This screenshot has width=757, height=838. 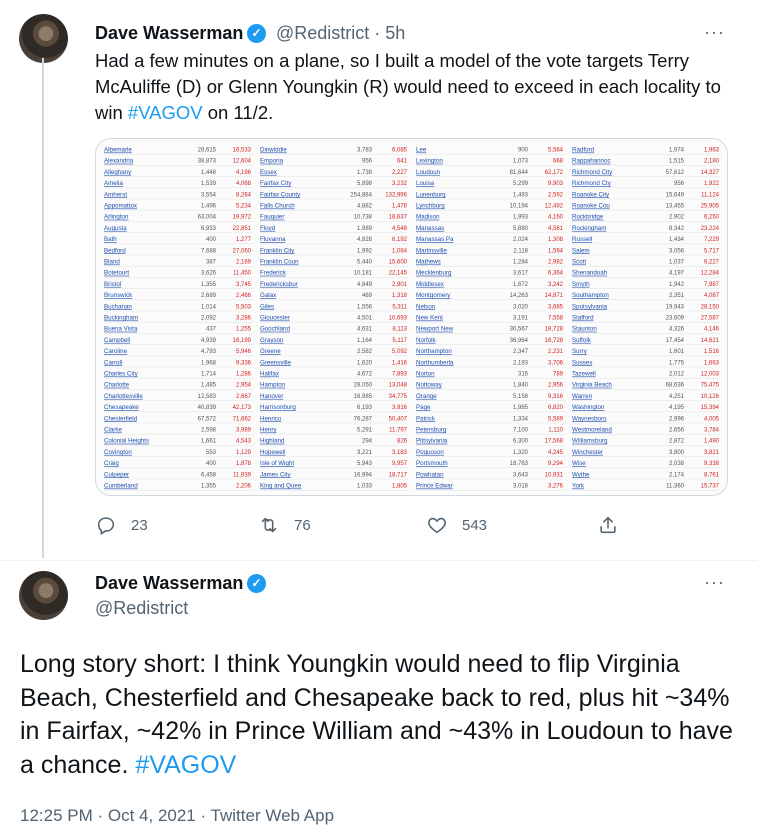 I want to click on table-locality: Cumberland, so click(x=121, y=486).